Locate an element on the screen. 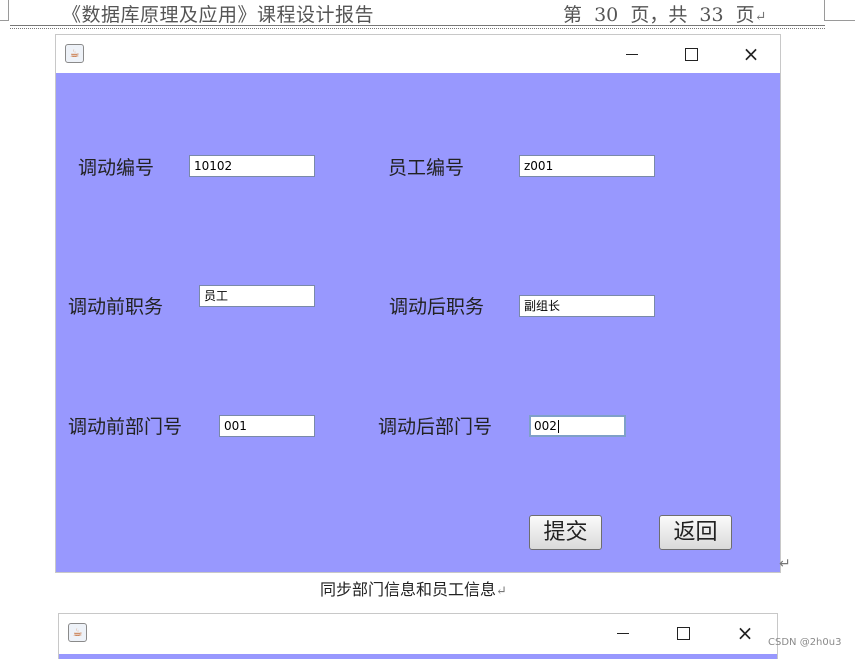 This screenshot has height=659, width=855. page-number-info: 第 30 页，共 33 页↵ is located at coordinates (664, 13).